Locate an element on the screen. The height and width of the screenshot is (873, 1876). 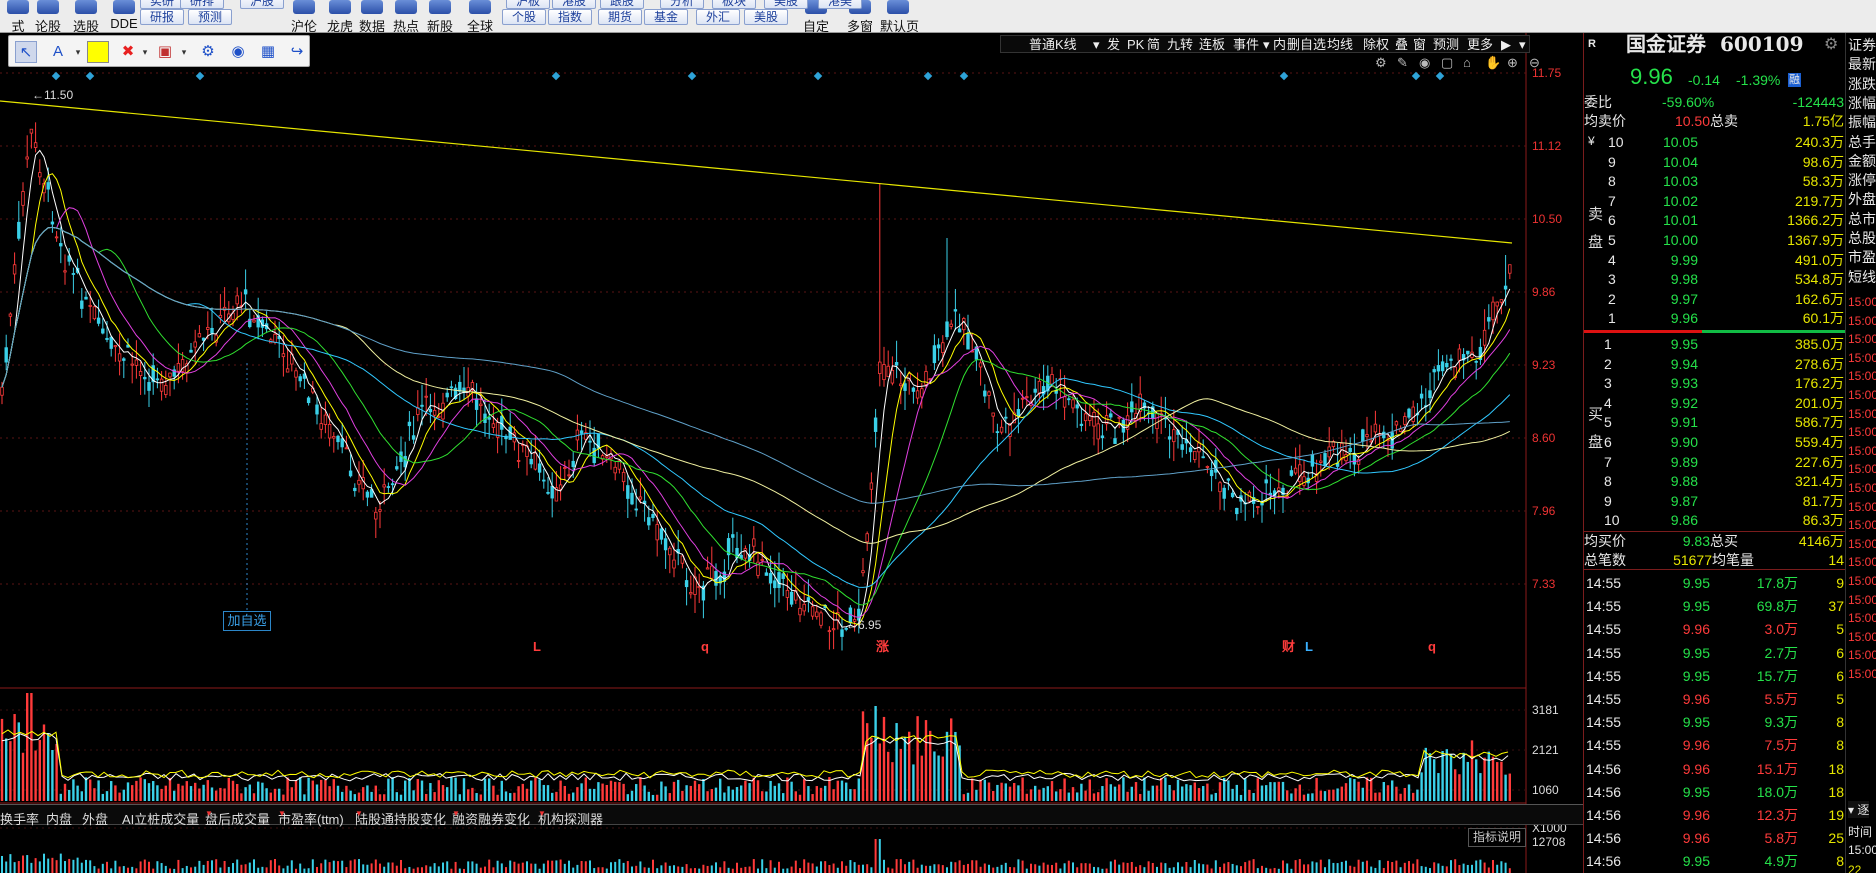
chart-tool-icon: ▢ is located at coordinates (1447, 62).